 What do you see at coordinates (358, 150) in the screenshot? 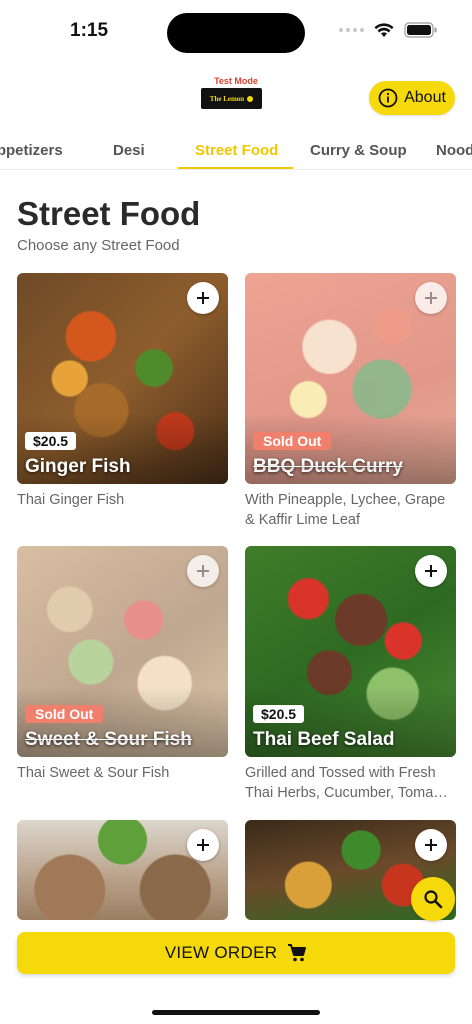
I see `tab-curry-soup: Curry & Soup` at bounding box center [358, 150].